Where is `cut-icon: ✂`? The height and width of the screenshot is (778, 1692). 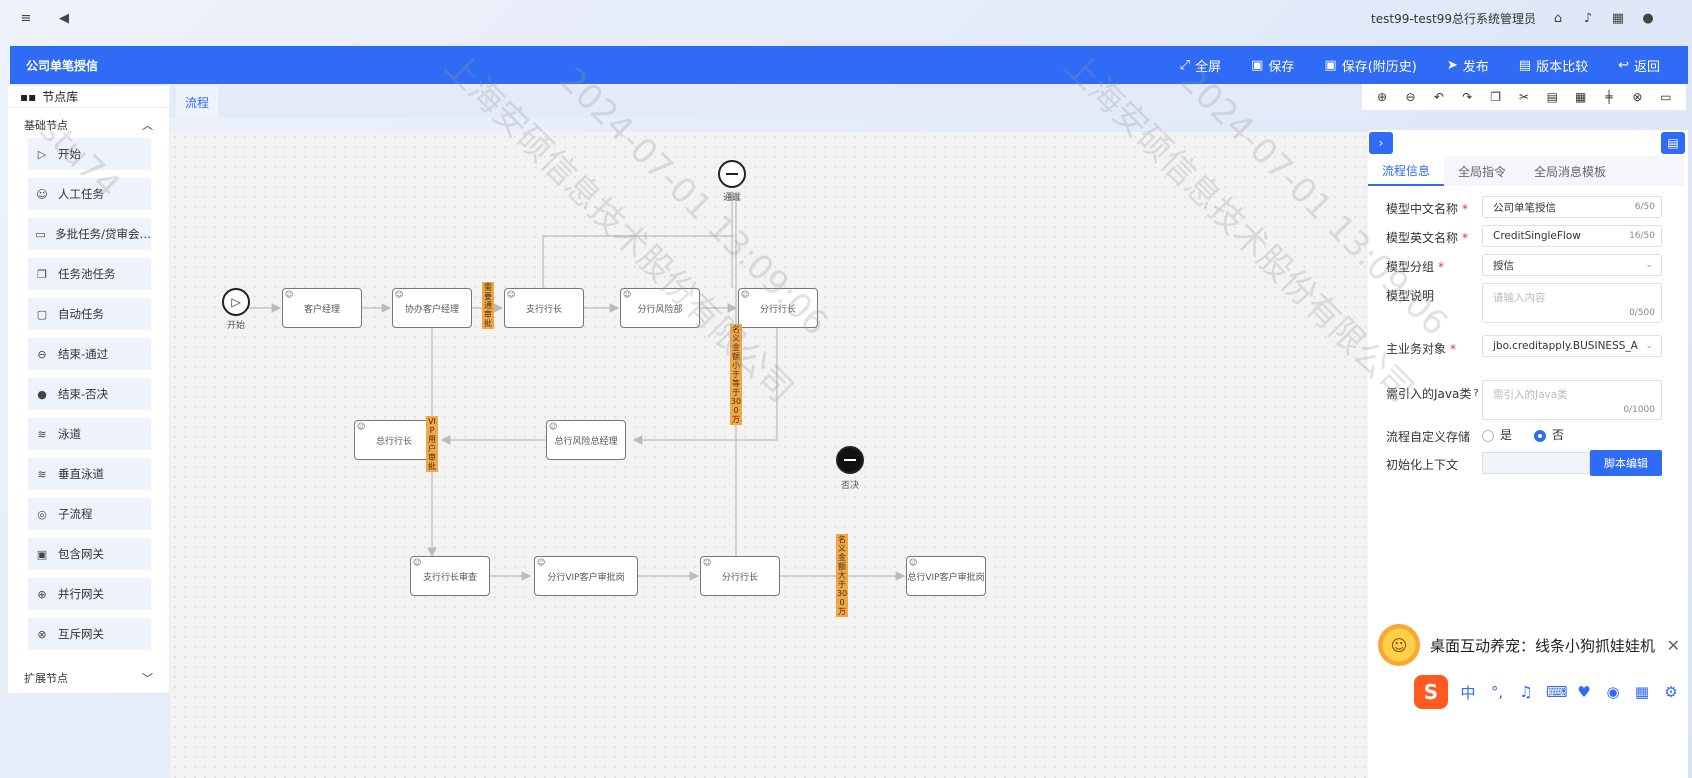
cut-icon: ✂ is located at coordinates (1524, 97).